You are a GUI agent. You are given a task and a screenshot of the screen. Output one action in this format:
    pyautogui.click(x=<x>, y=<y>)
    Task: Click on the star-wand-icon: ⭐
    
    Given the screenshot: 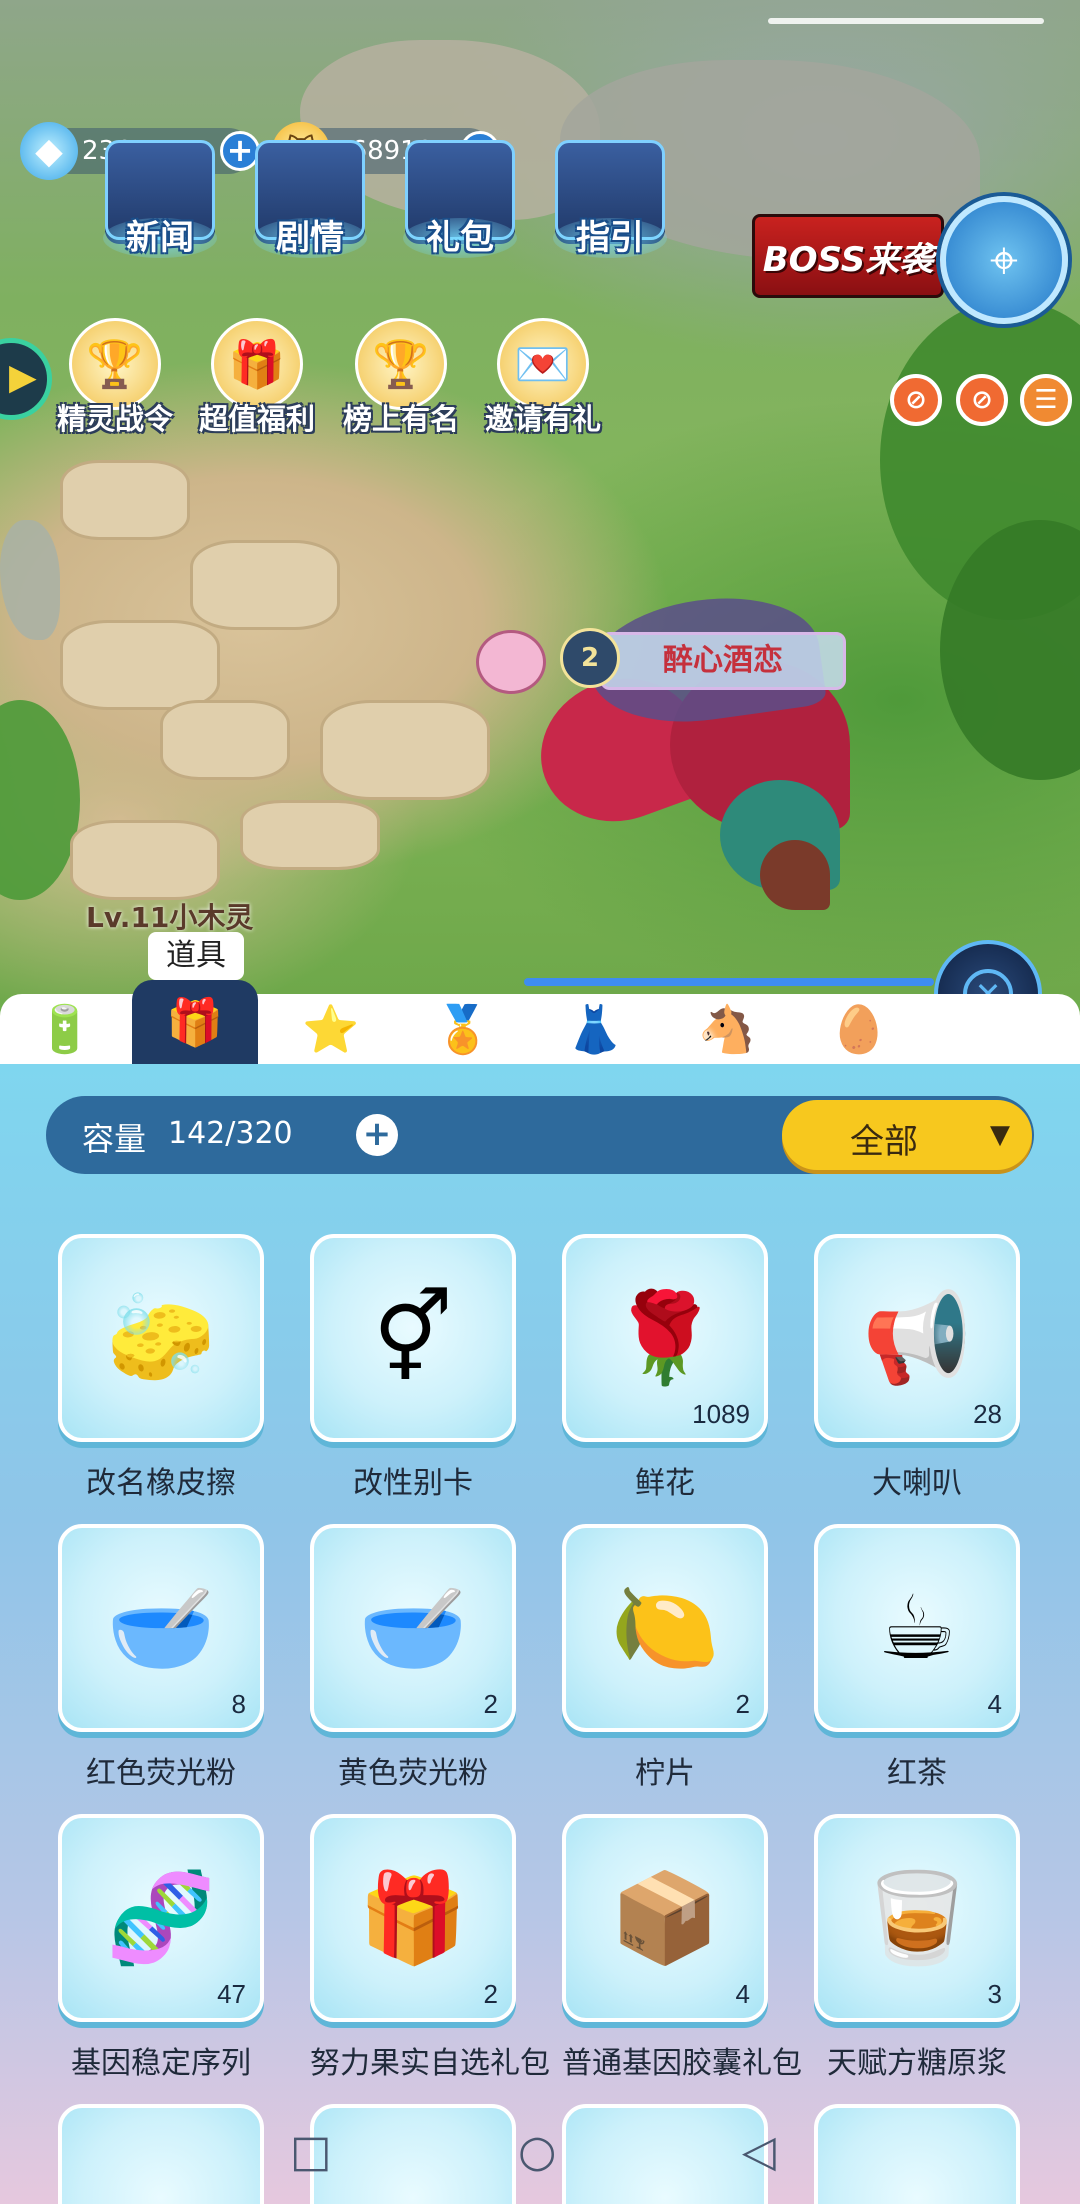 What is the action you would take?
    pyautogui.click(x=331, y=1028)
    